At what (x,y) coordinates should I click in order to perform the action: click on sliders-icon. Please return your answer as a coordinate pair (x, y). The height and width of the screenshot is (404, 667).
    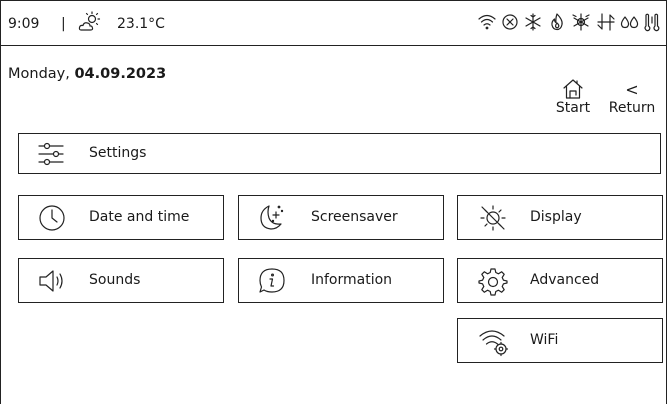
    Looking at the image, I should click on (51, 154).